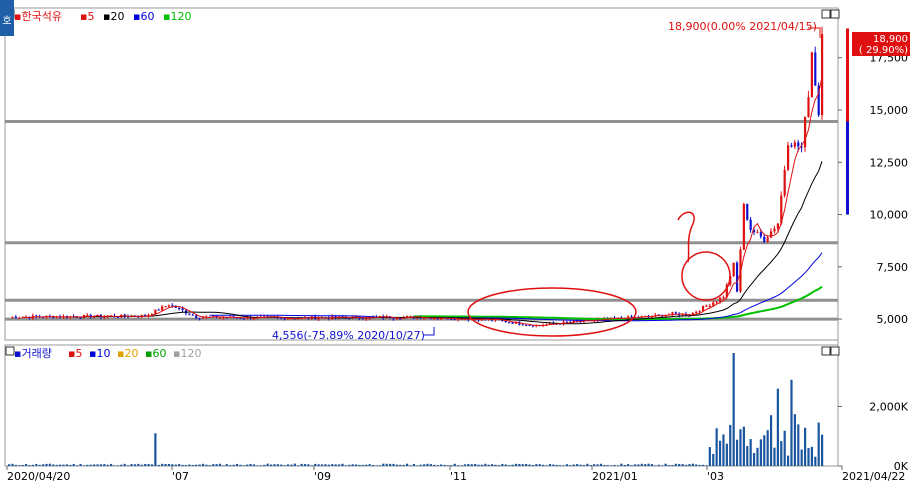  I want to click on current-price-value: 18,900, so click(890, 39).